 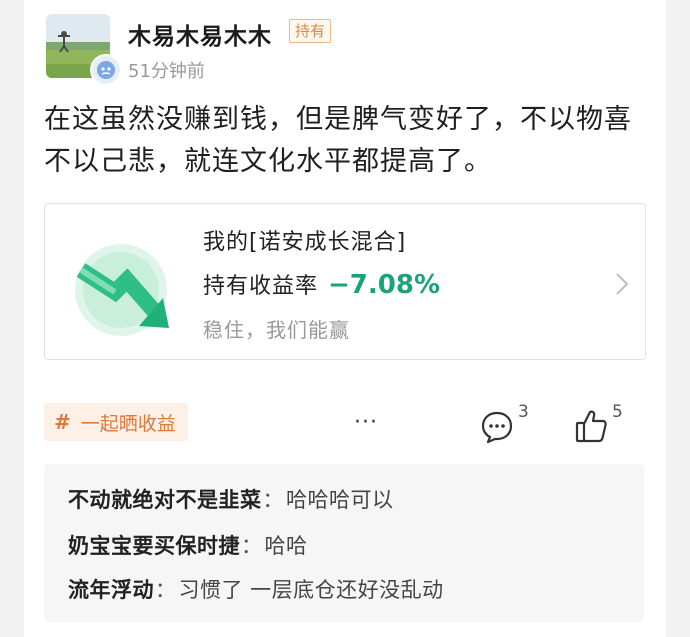 I want to click on more-icon: ···, so click(x=366, y=422).